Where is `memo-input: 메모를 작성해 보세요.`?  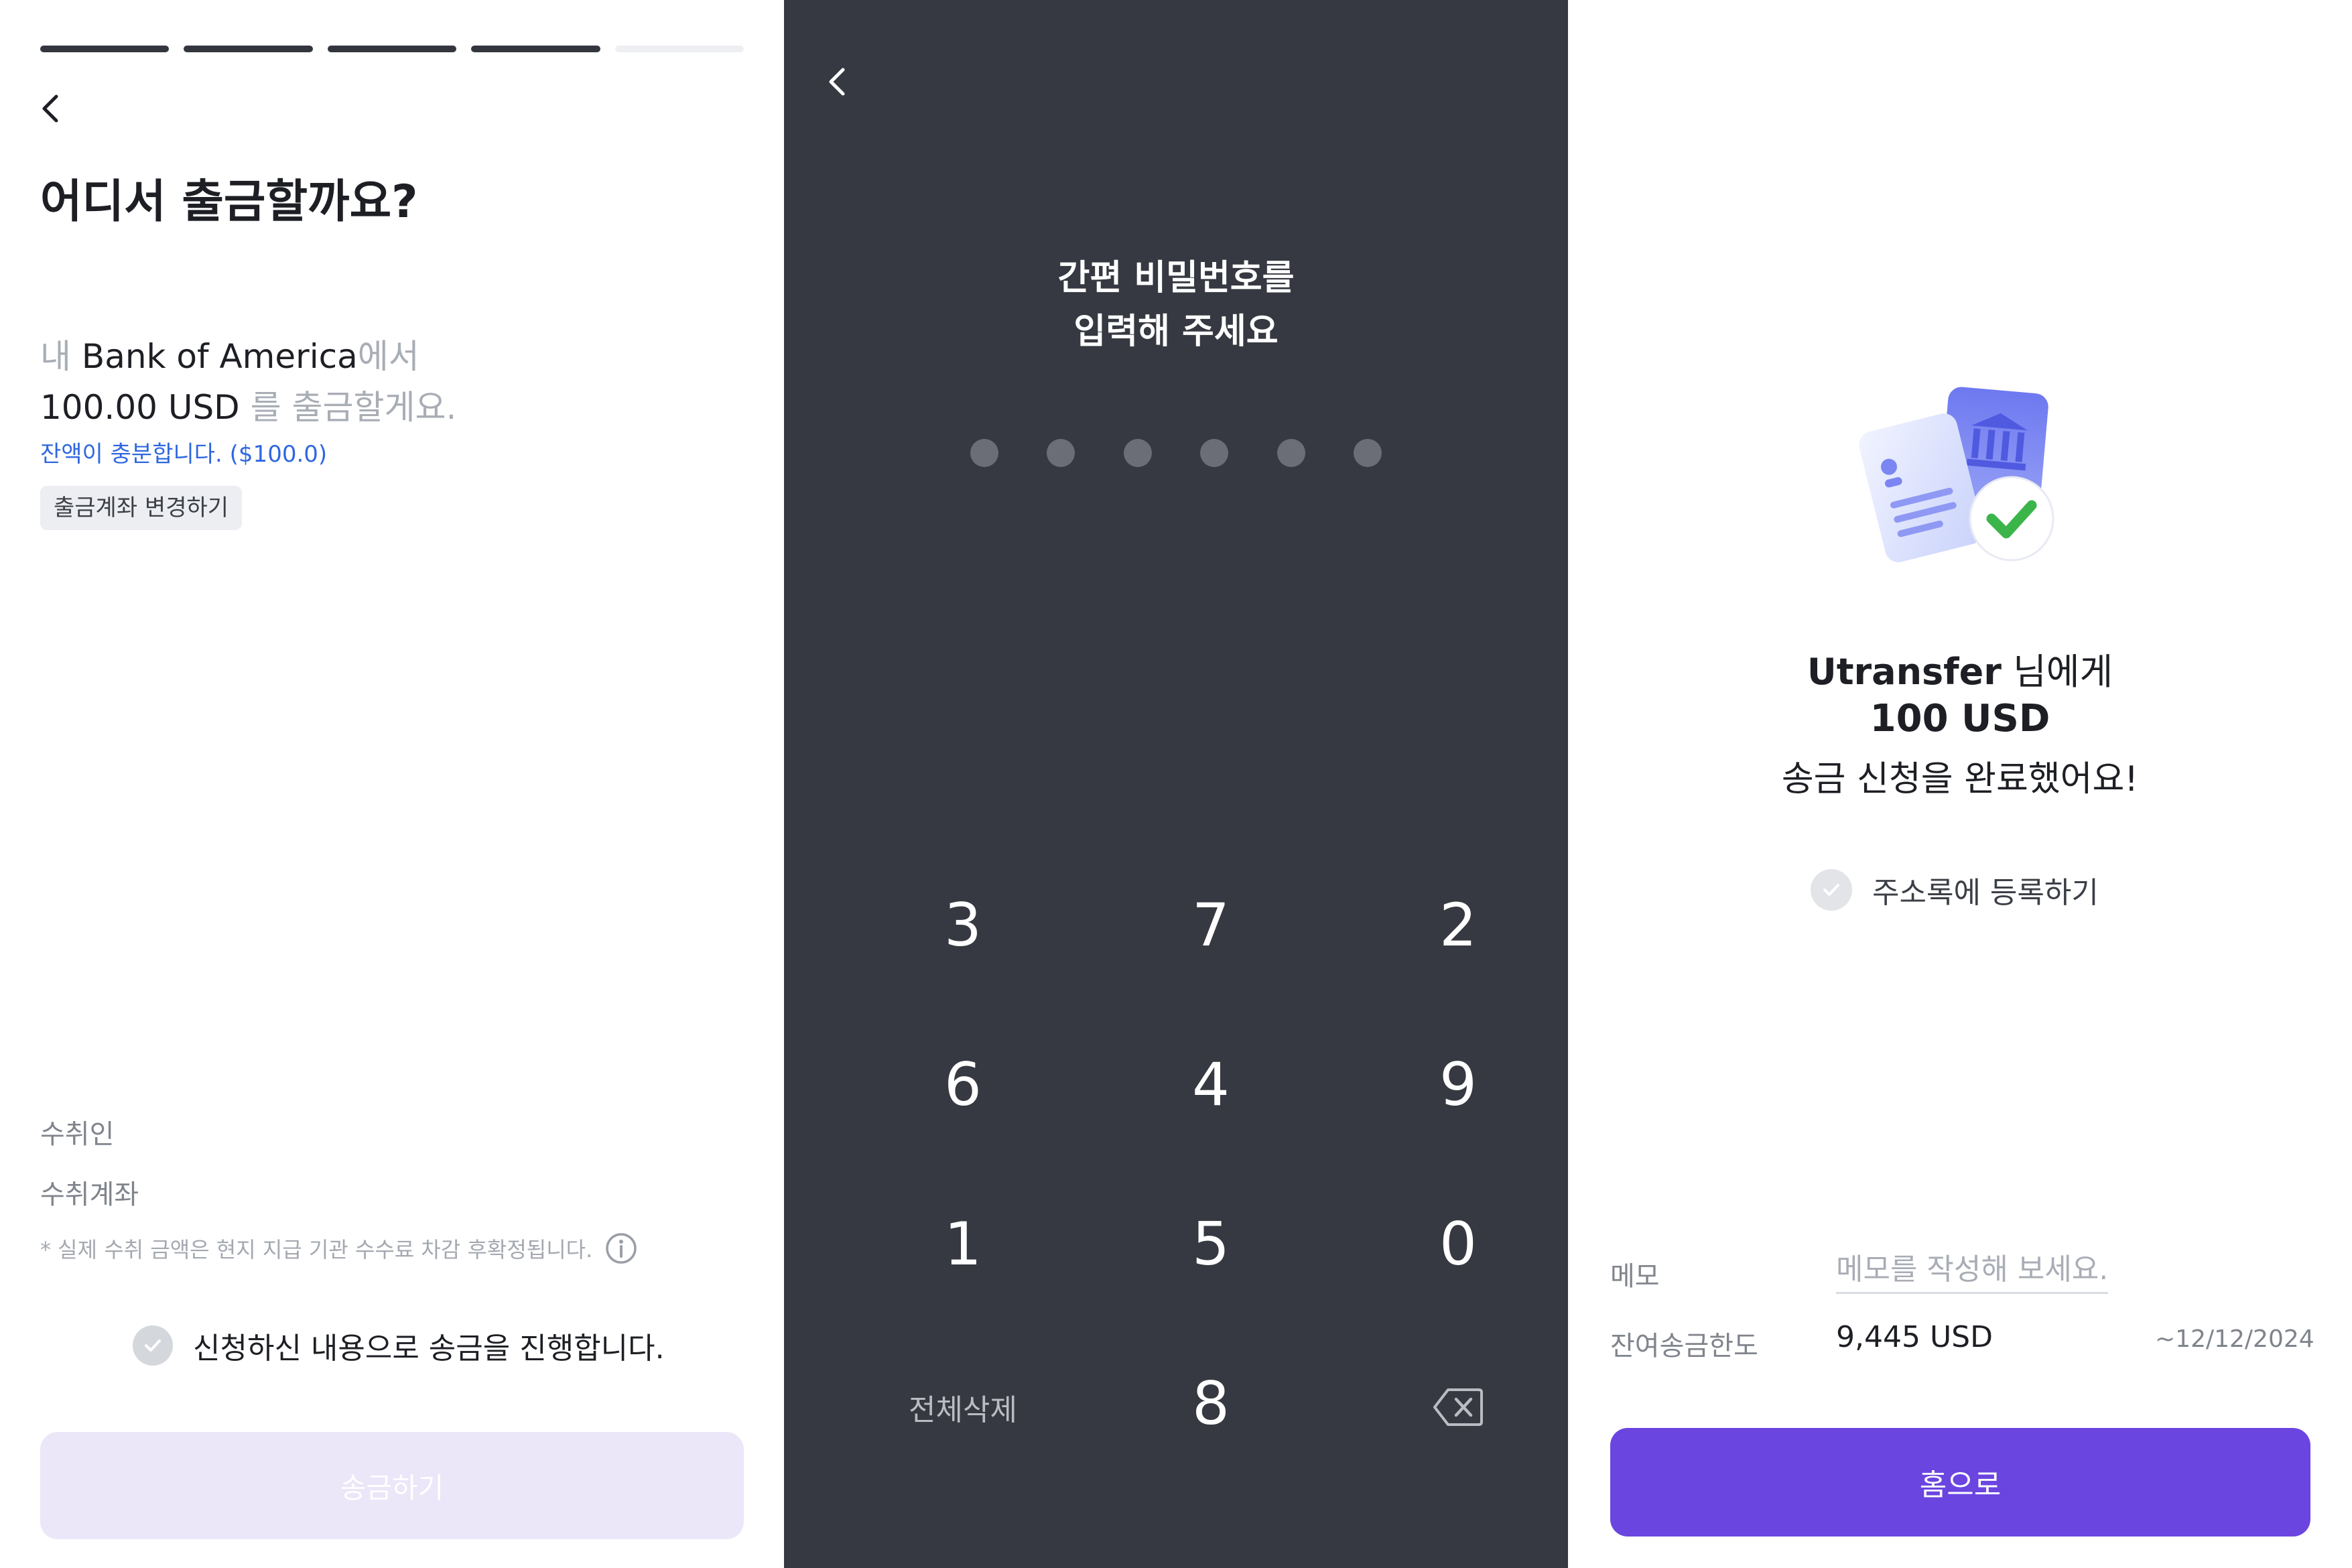
memo-input: 메모를 작성해 보세요. is located at coordinates (1972, 1269).